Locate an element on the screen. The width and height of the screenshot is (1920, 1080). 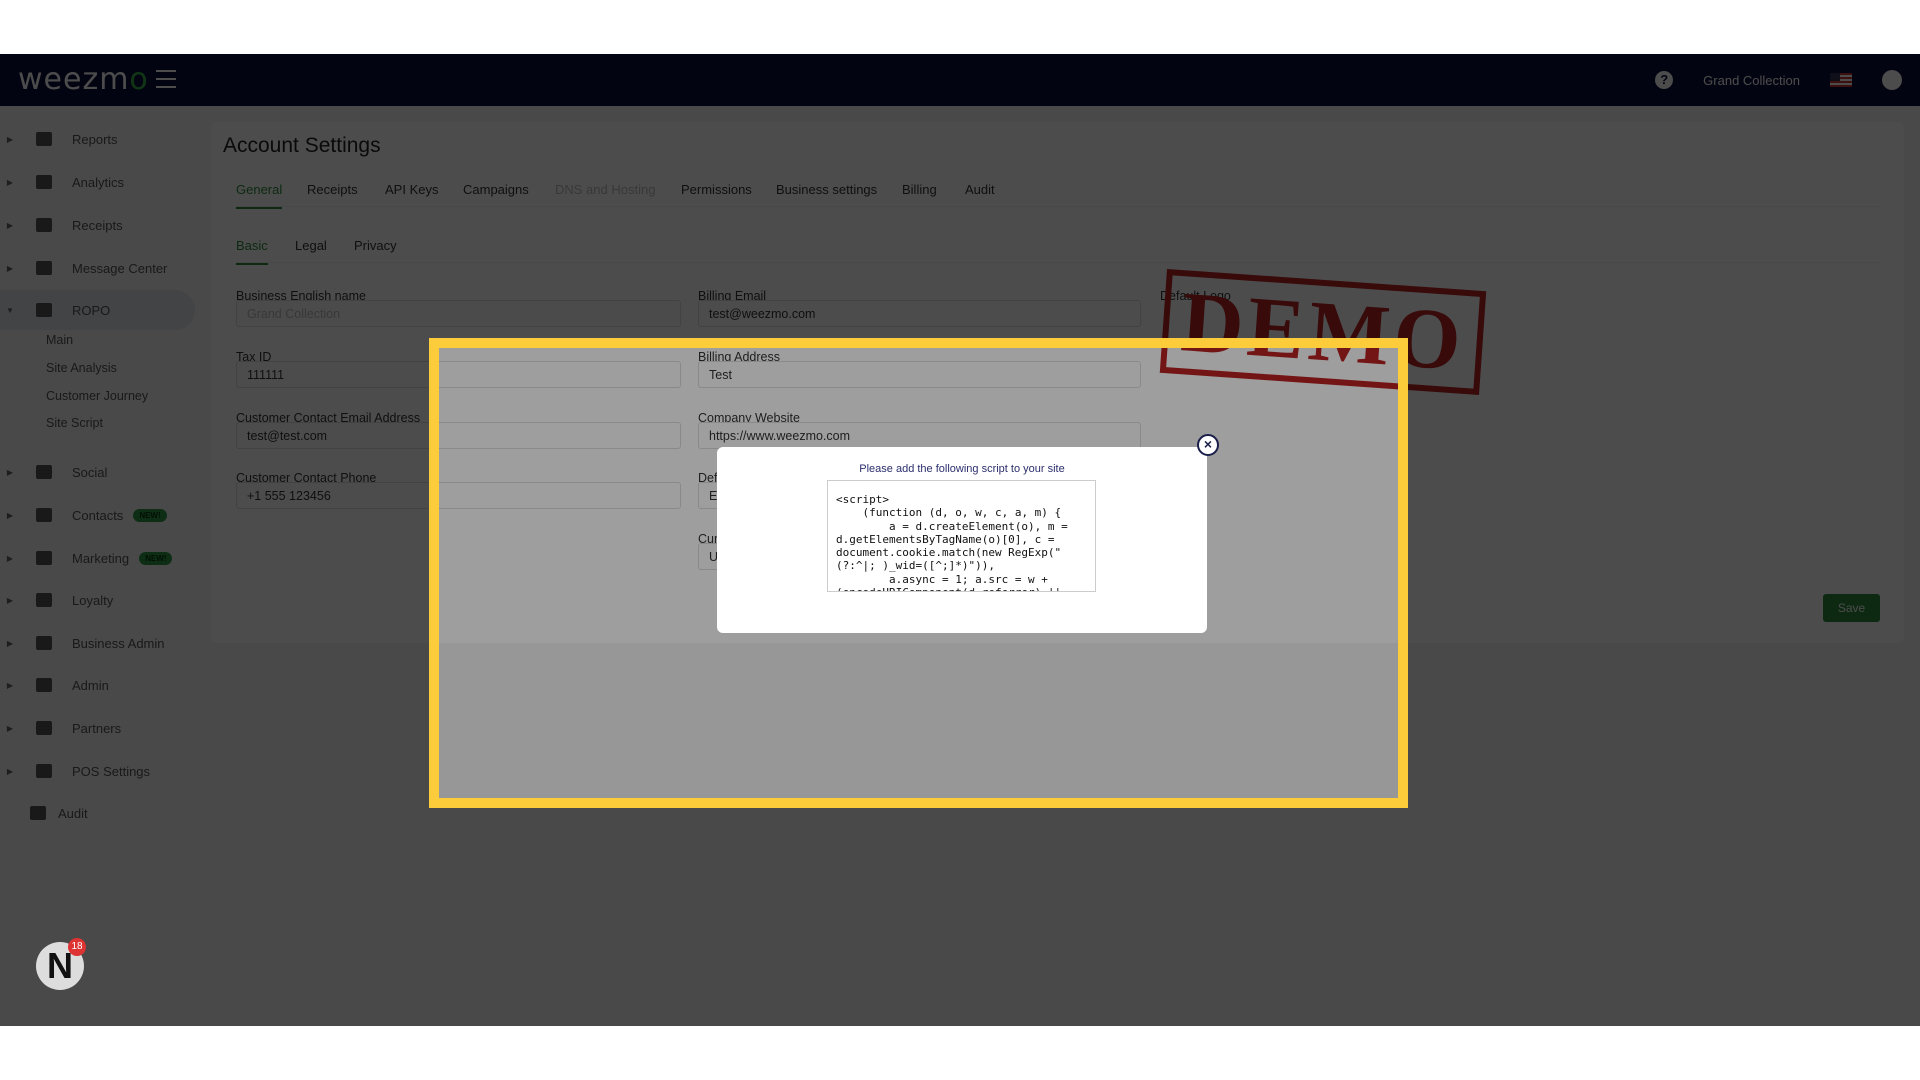
sidebar-item-reports: ▶ Reports is located at coordinates (97, 139).